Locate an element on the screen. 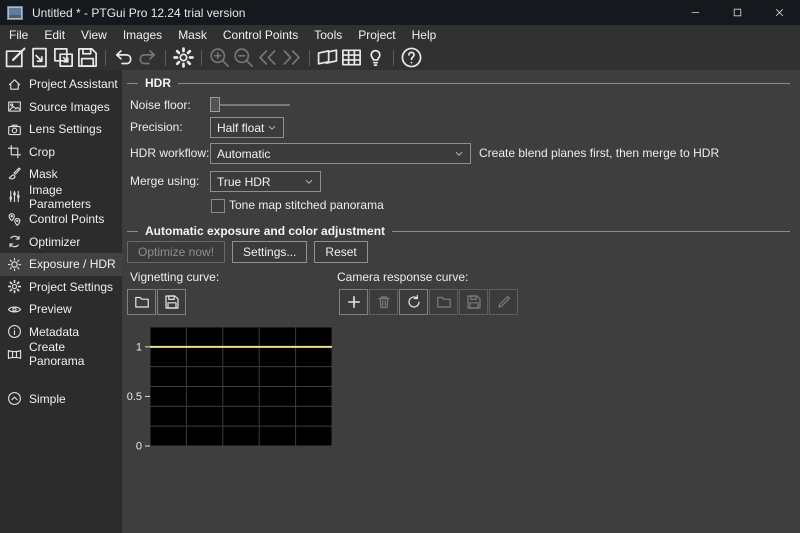 The width and height of the screenshot is (800, 533). zoom-out-icon is located at coordinates (243, 57).